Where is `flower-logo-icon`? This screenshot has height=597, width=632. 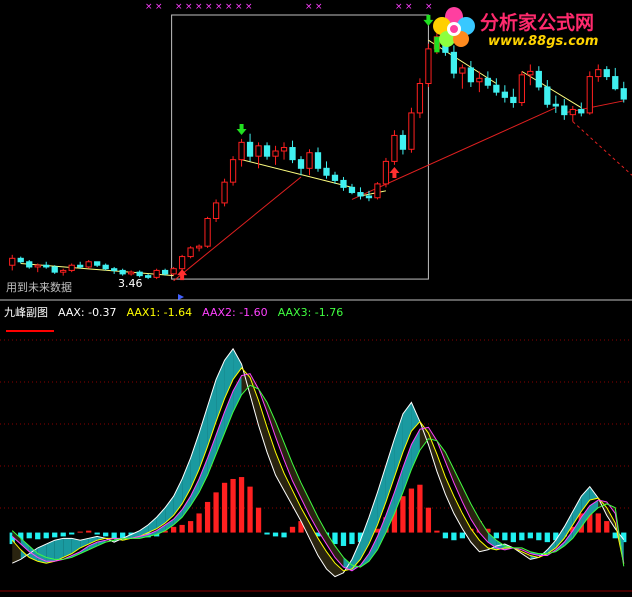 flower-logo-icon is located at coordinates (454, 27).